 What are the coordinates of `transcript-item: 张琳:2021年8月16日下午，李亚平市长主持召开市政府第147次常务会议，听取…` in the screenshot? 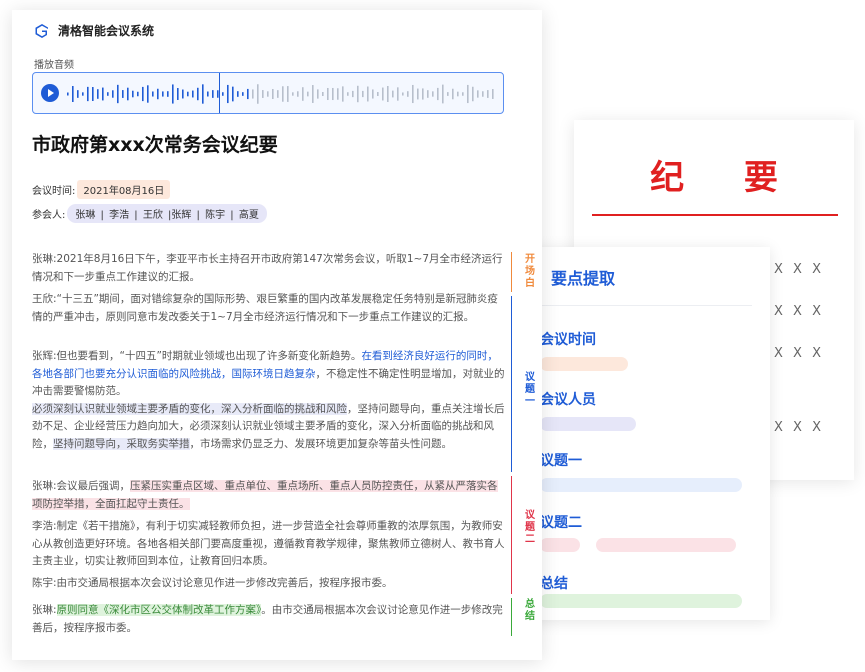 It's located at (270, 268).